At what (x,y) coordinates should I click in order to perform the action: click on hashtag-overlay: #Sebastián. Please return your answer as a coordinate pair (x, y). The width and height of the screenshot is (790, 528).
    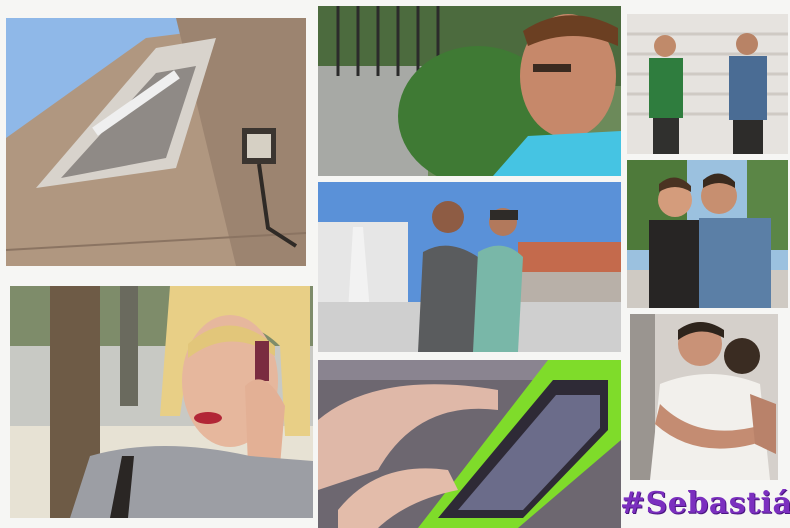
    Looking at the image, I should click on (705, 503).